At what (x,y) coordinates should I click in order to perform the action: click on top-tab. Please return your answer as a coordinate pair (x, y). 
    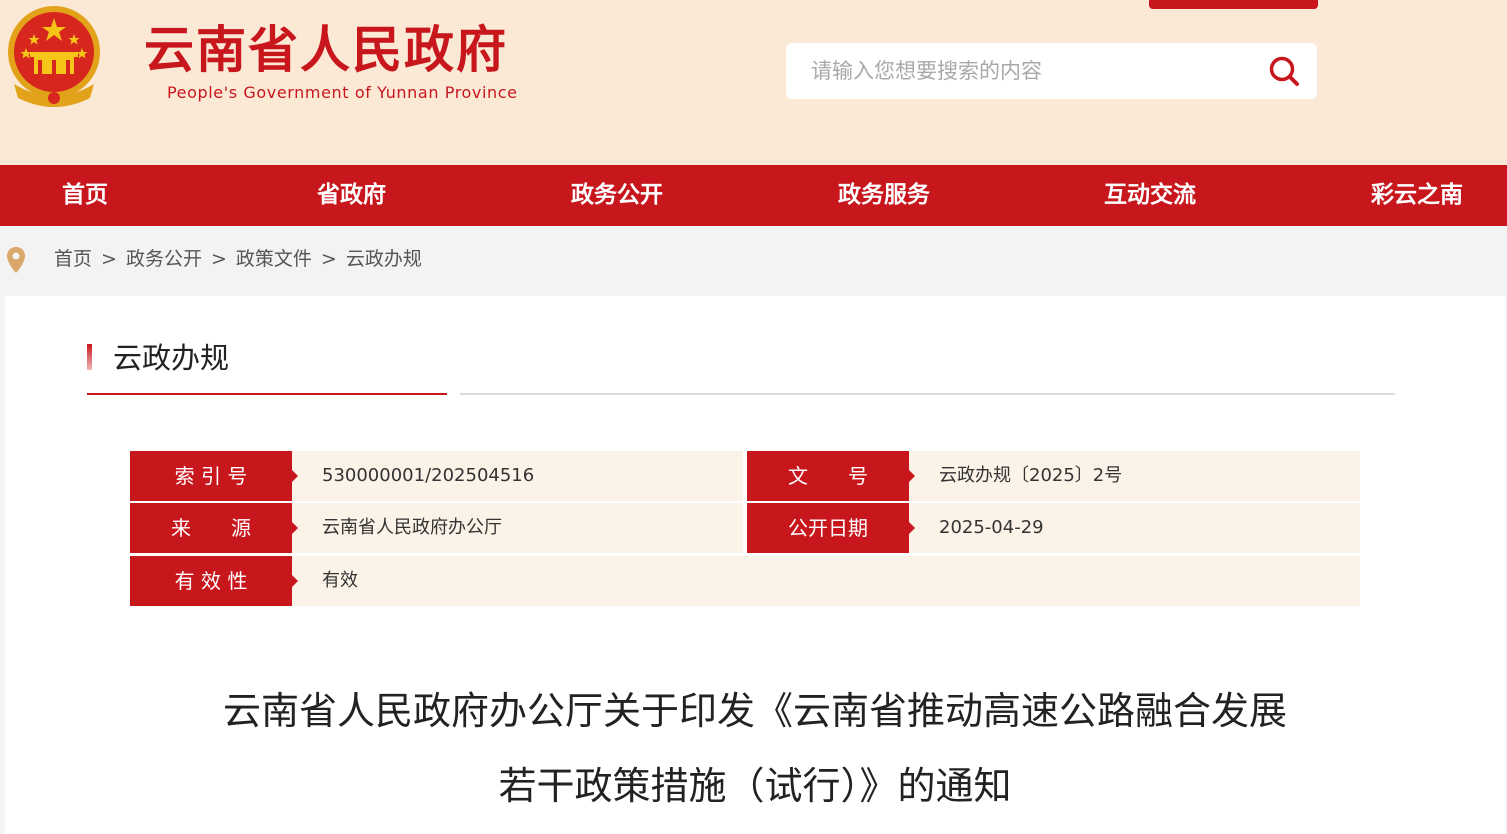
    Looking at the image, I should click on (1233, 4).